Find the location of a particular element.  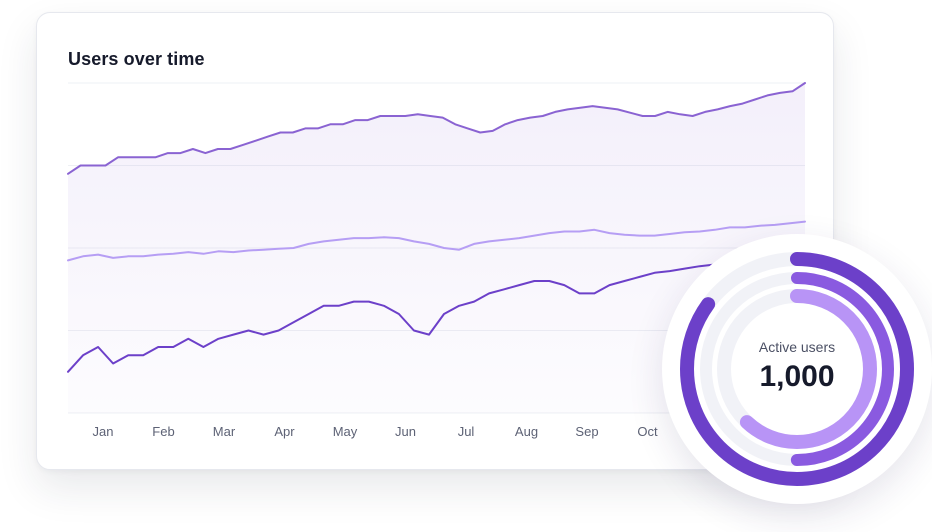

active-users-donut: Active users 1,000 is located at coordinates (797, 369).